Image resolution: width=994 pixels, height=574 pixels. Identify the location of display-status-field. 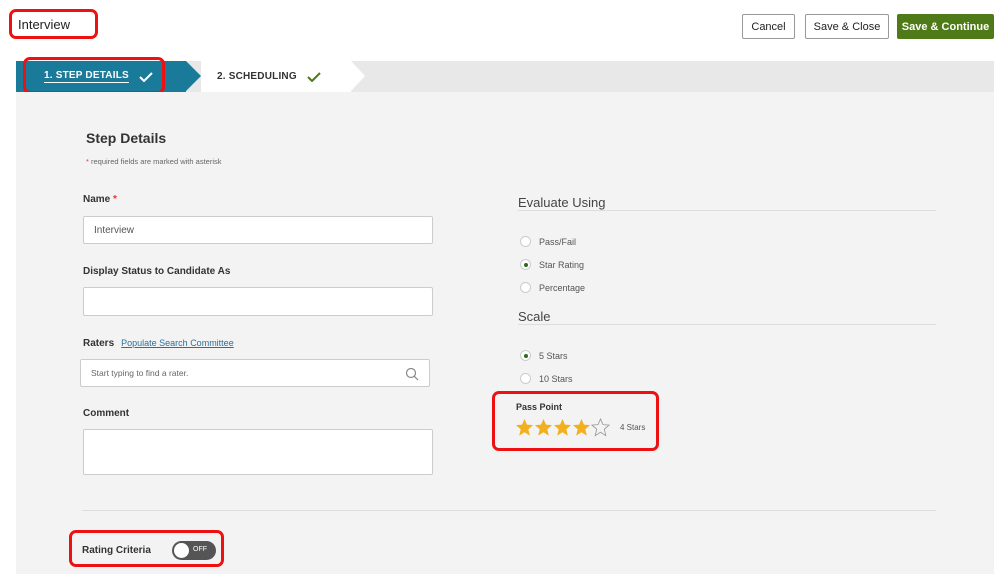
(258, 301).